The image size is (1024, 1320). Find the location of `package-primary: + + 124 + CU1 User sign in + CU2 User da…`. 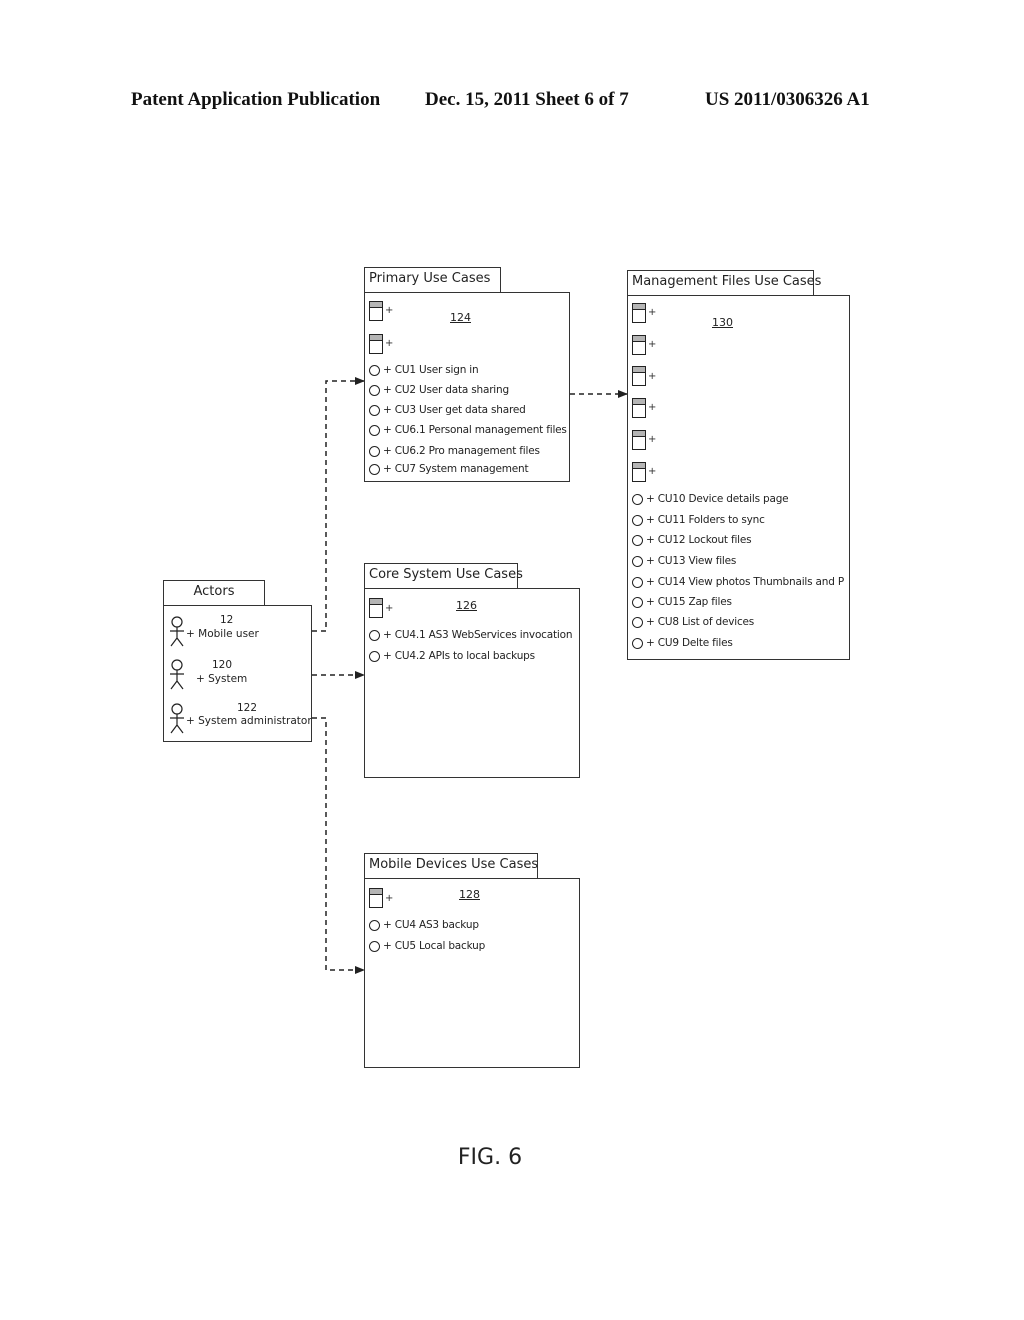

package-primary: + + 124 + CU1 User sign in + CU2 User da… is located at coordinates (467, 387).